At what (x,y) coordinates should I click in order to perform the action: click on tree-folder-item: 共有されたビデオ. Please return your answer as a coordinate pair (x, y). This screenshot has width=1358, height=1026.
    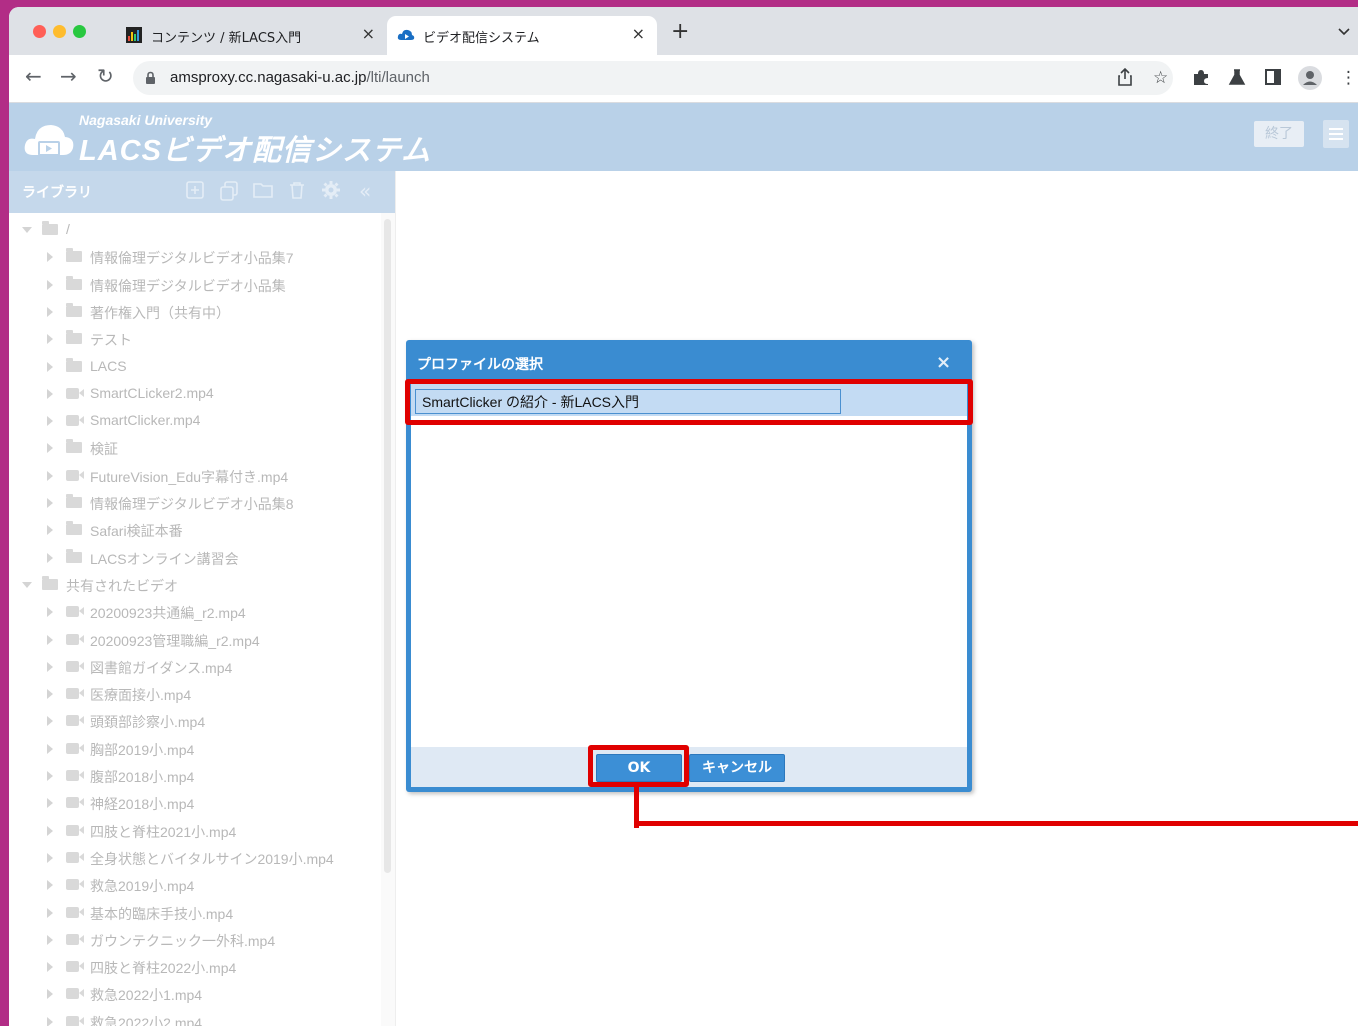
    Looking at the image, I should click on (195, 585).